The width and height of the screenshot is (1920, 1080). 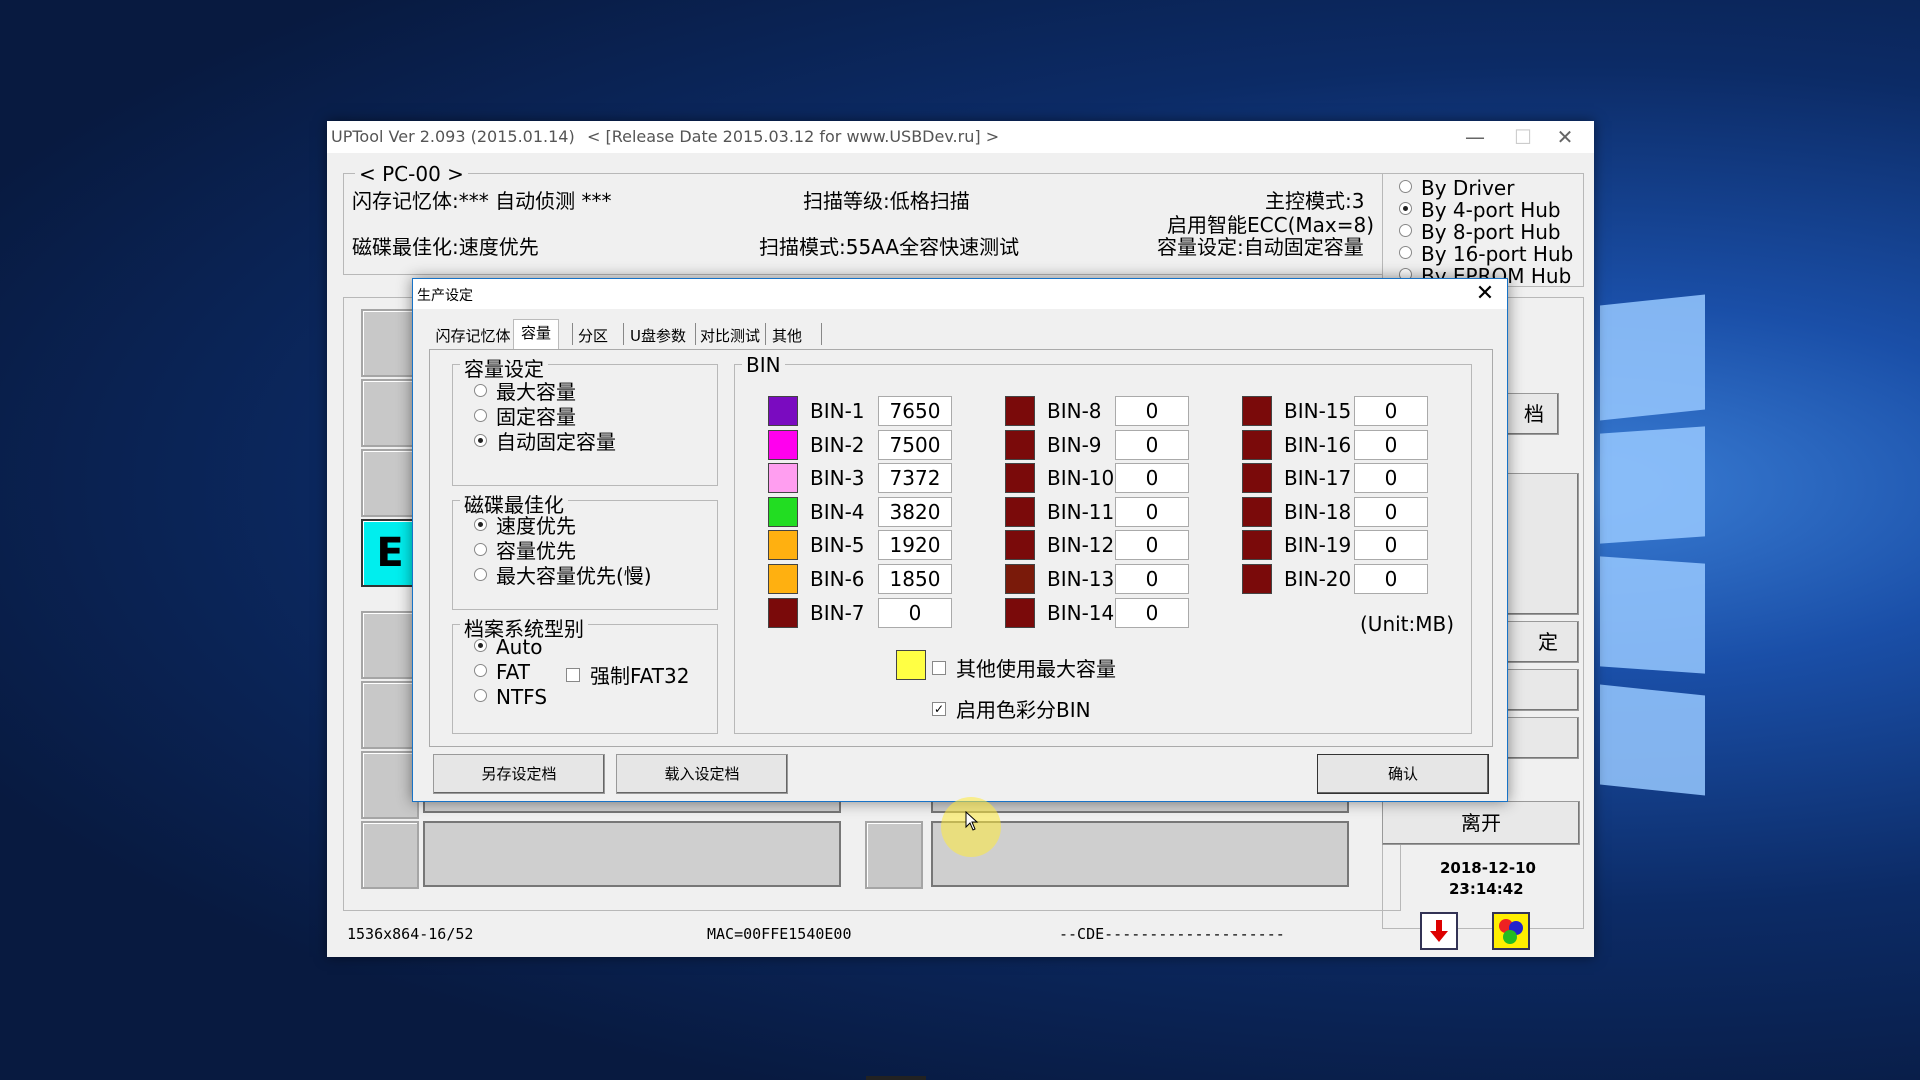 I want to click on enable-color-bin-checkbox: ✓ 启用色彩分BIN, so click(x=1011, y=708).